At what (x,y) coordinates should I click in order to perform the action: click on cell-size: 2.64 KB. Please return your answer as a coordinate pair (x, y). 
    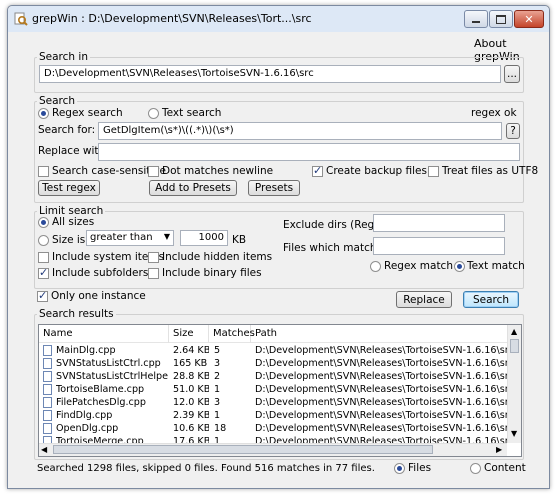
    Looking at the image, I should click on (191, 350).